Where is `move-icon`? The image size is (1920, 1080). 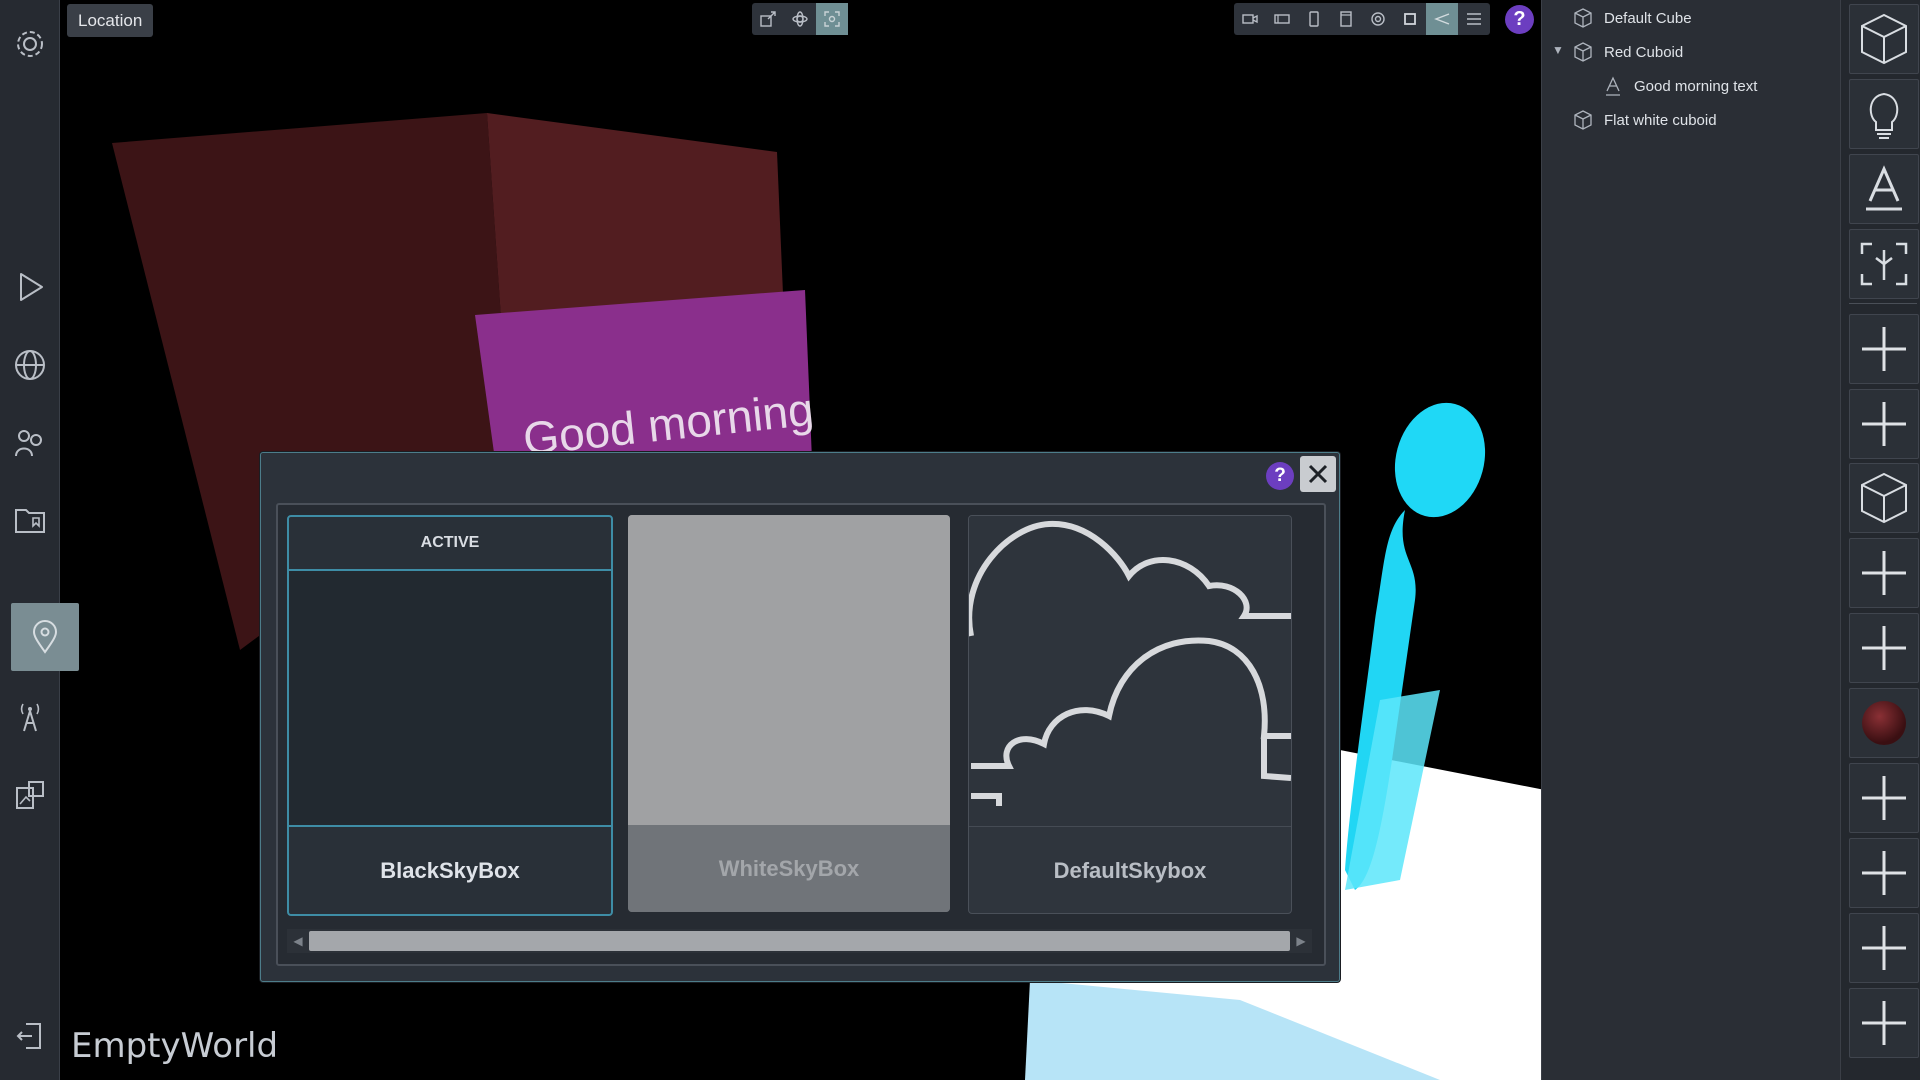
move-icon is located at coordinates (832, 19).